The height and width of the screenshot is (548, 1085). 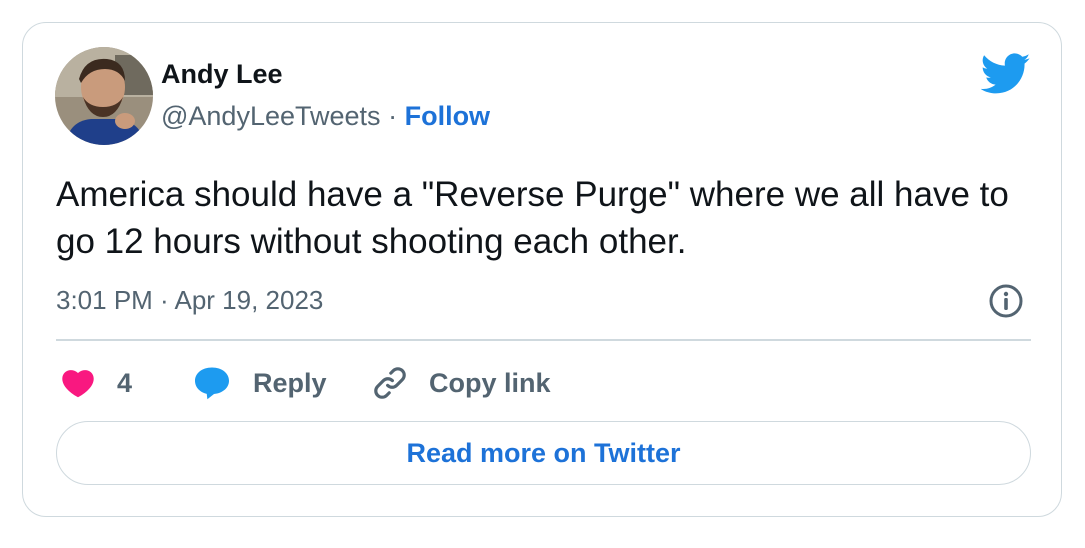 I want to click on tweet-timestamp: 3:01 PM · Apr 19, 2023, so click(x=189, y=300).